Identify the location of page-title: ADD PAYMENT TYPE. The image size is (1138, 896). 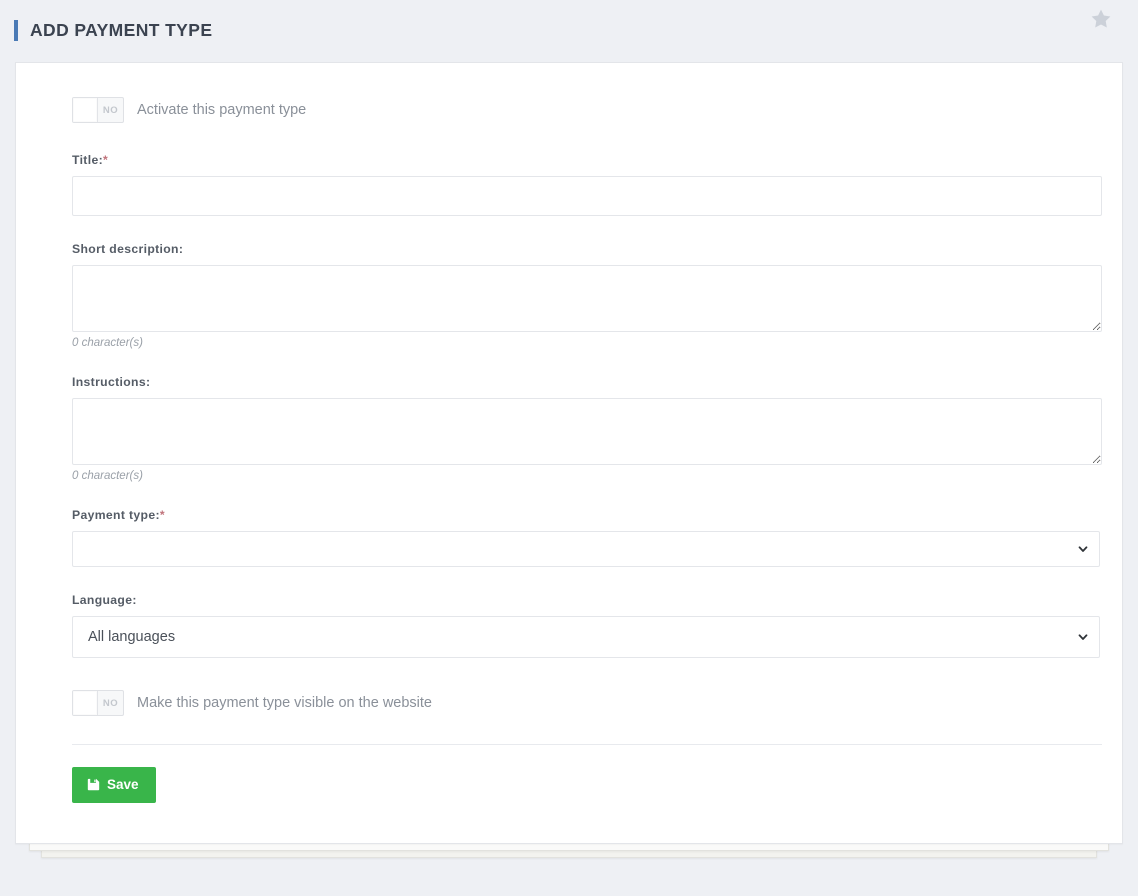
(121, 29).